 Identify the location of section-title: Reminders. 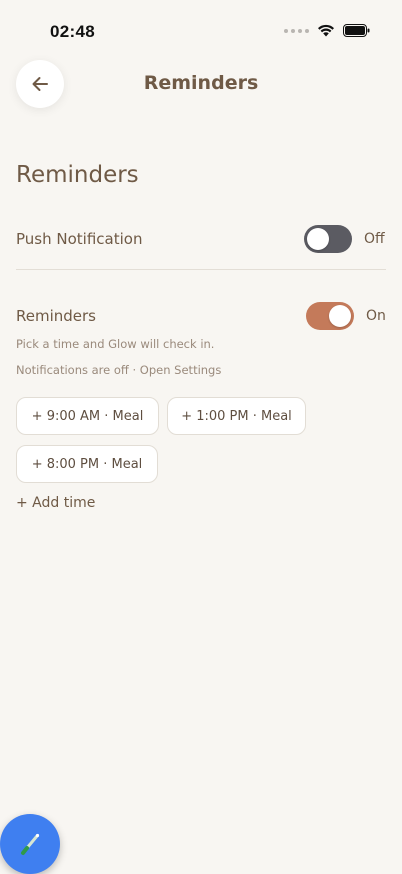
(77, 175).